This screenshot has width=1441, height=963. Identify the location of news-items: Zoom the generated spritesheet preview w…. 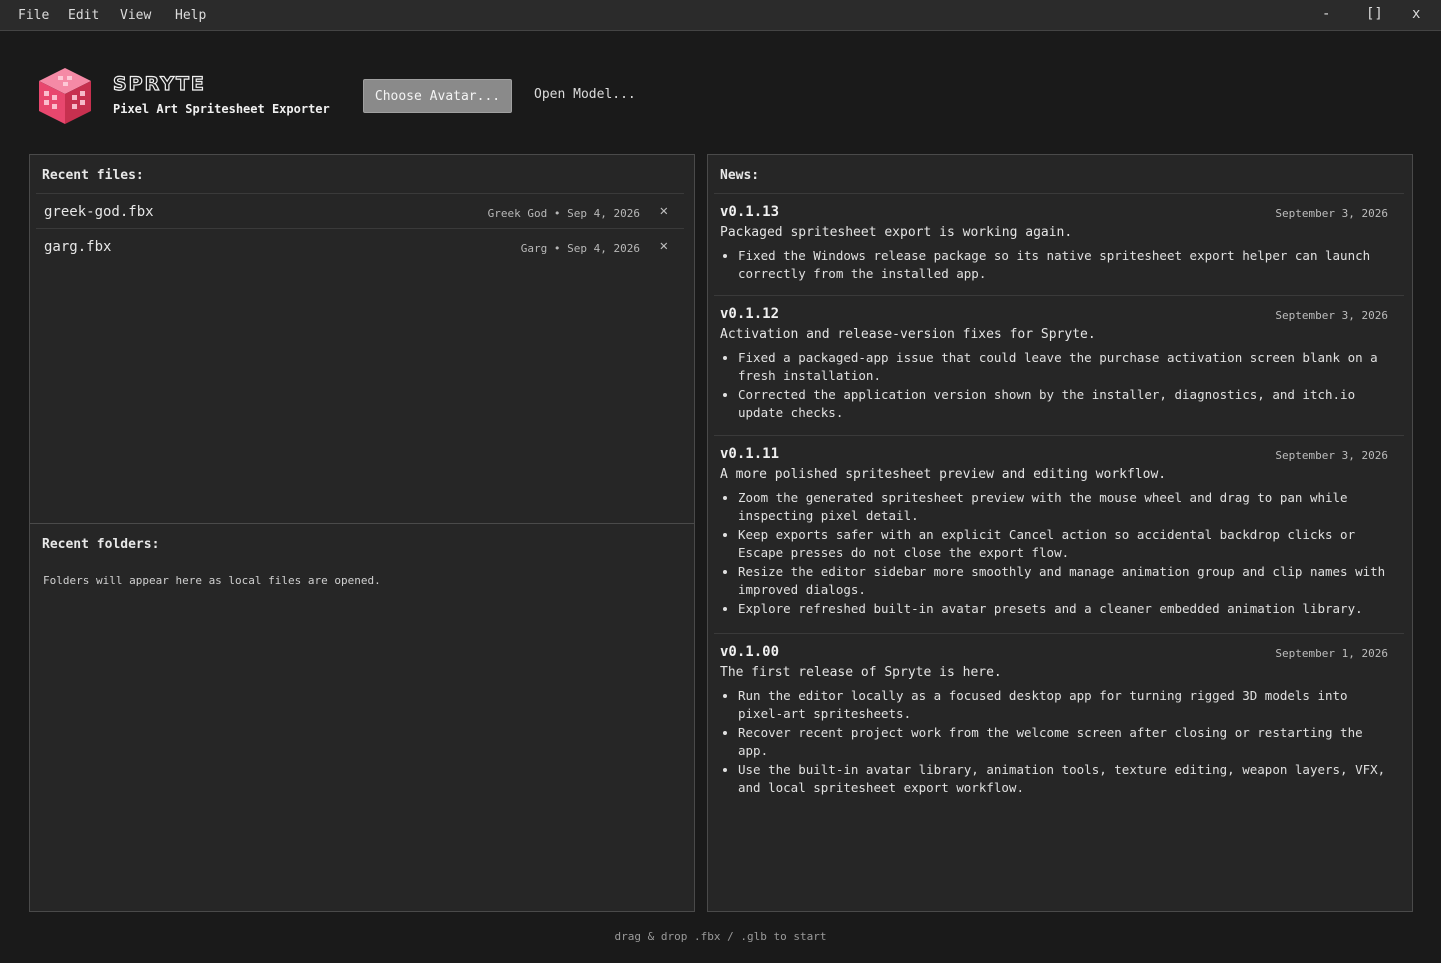
(1057, 554).